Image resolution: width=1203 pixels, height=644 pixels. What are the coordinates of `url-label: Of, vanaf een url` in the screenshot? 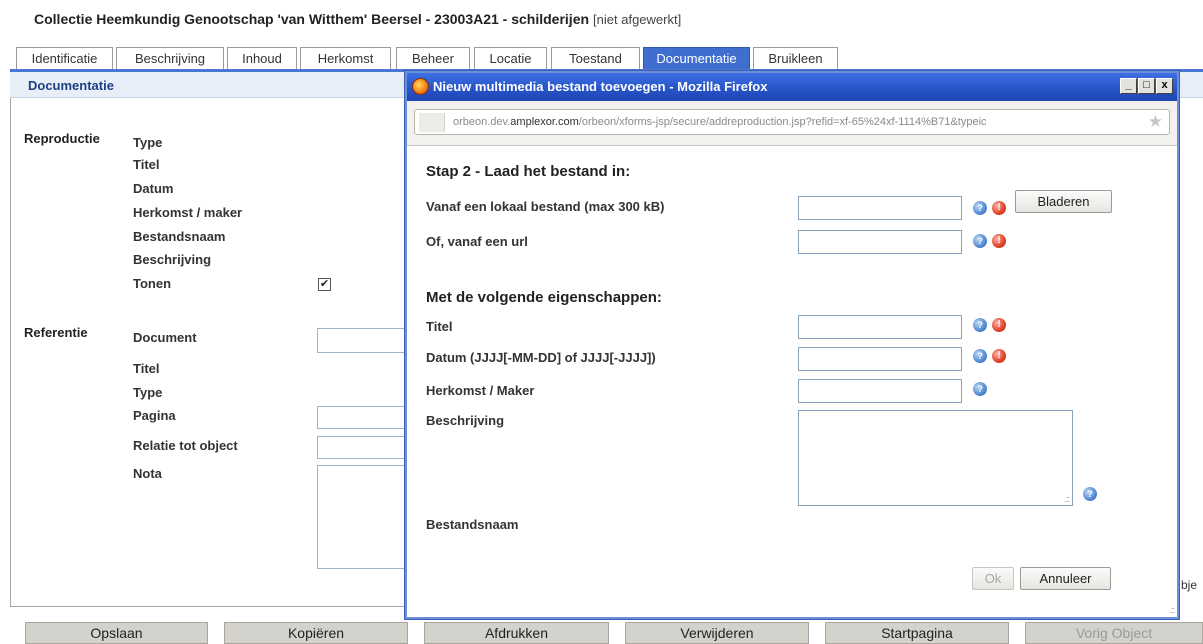 It's located at (477, 241).